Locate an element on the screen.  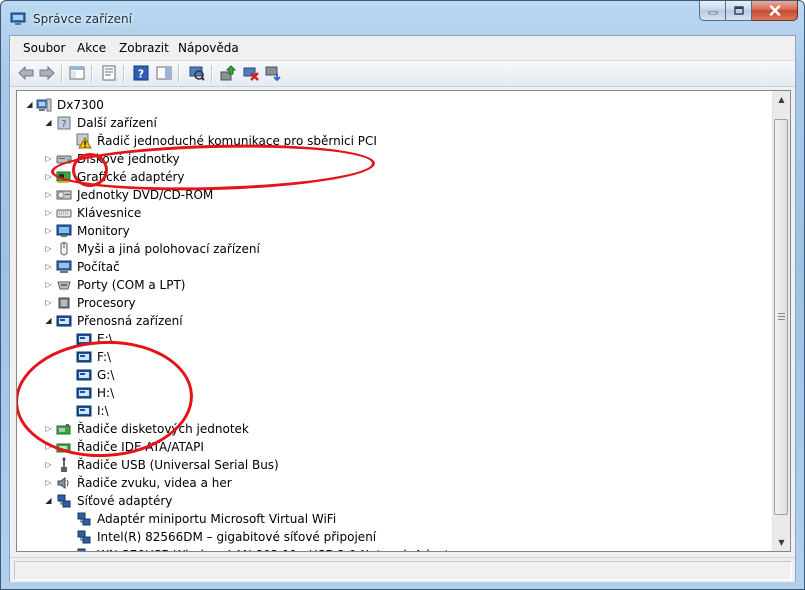
tree-item: ▷ Jednotky DVD/CD-ROM is located at coordinates (392, 195).